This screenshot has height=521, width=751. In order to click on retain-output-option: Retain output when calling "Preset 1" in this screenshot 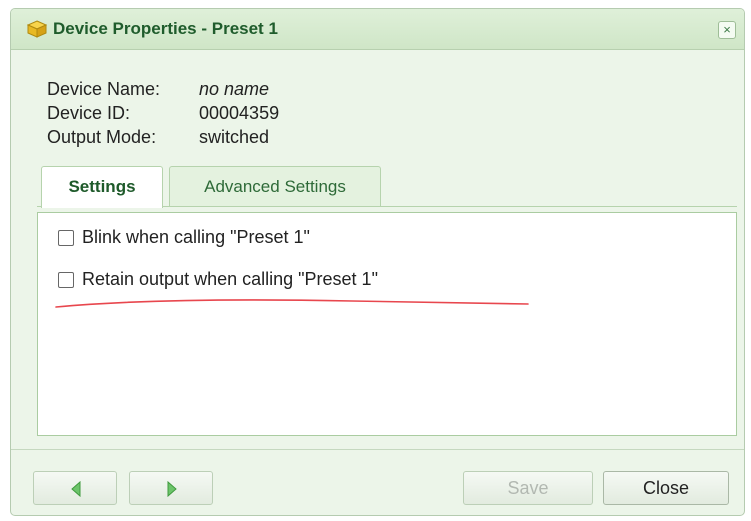, I will do `click(218, 279)`.